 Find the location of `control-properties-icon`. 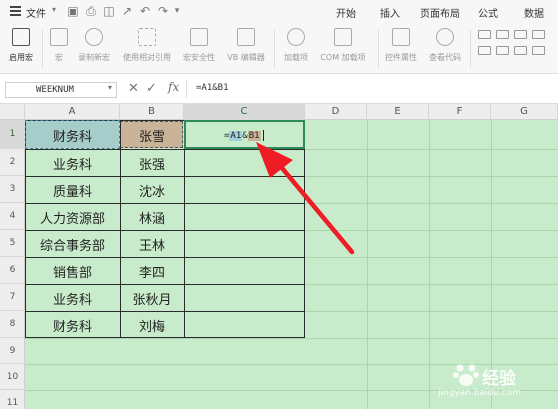

control-properties-icon is located at coordinates (401, 37).